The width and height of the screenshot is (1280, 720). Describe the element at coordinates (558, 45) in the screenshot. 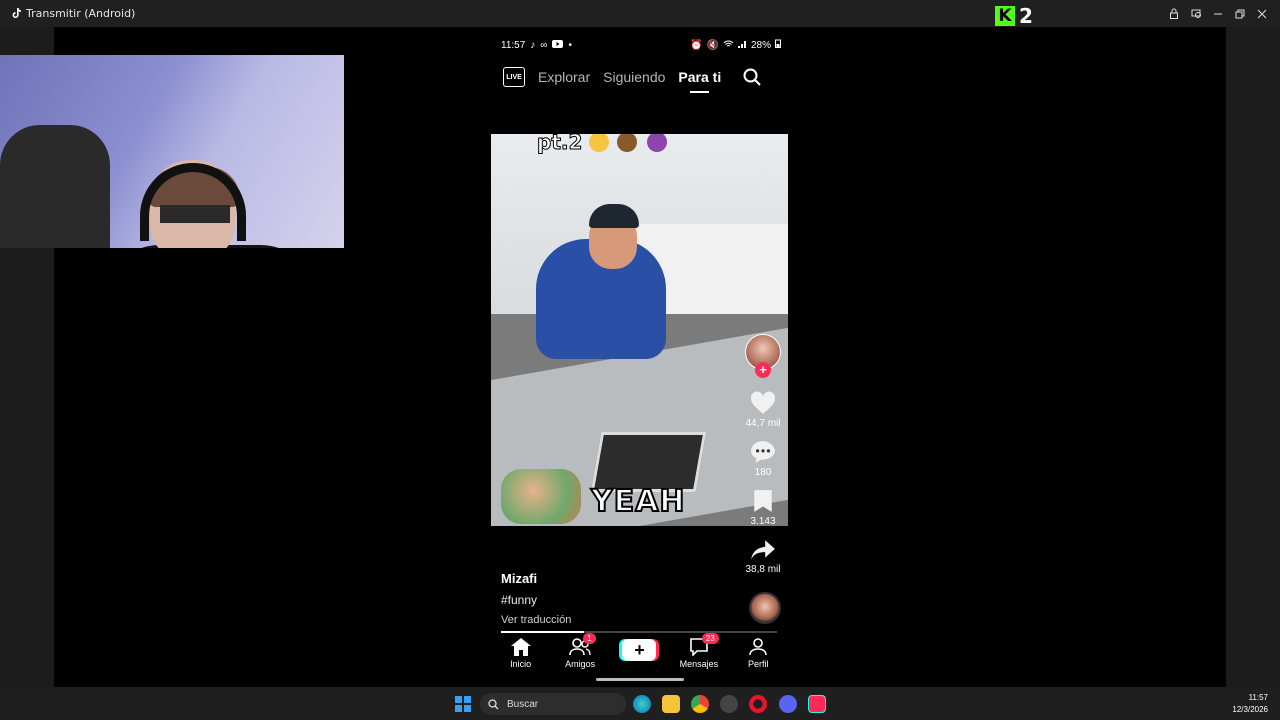

I see `youtube-icon` at that location.